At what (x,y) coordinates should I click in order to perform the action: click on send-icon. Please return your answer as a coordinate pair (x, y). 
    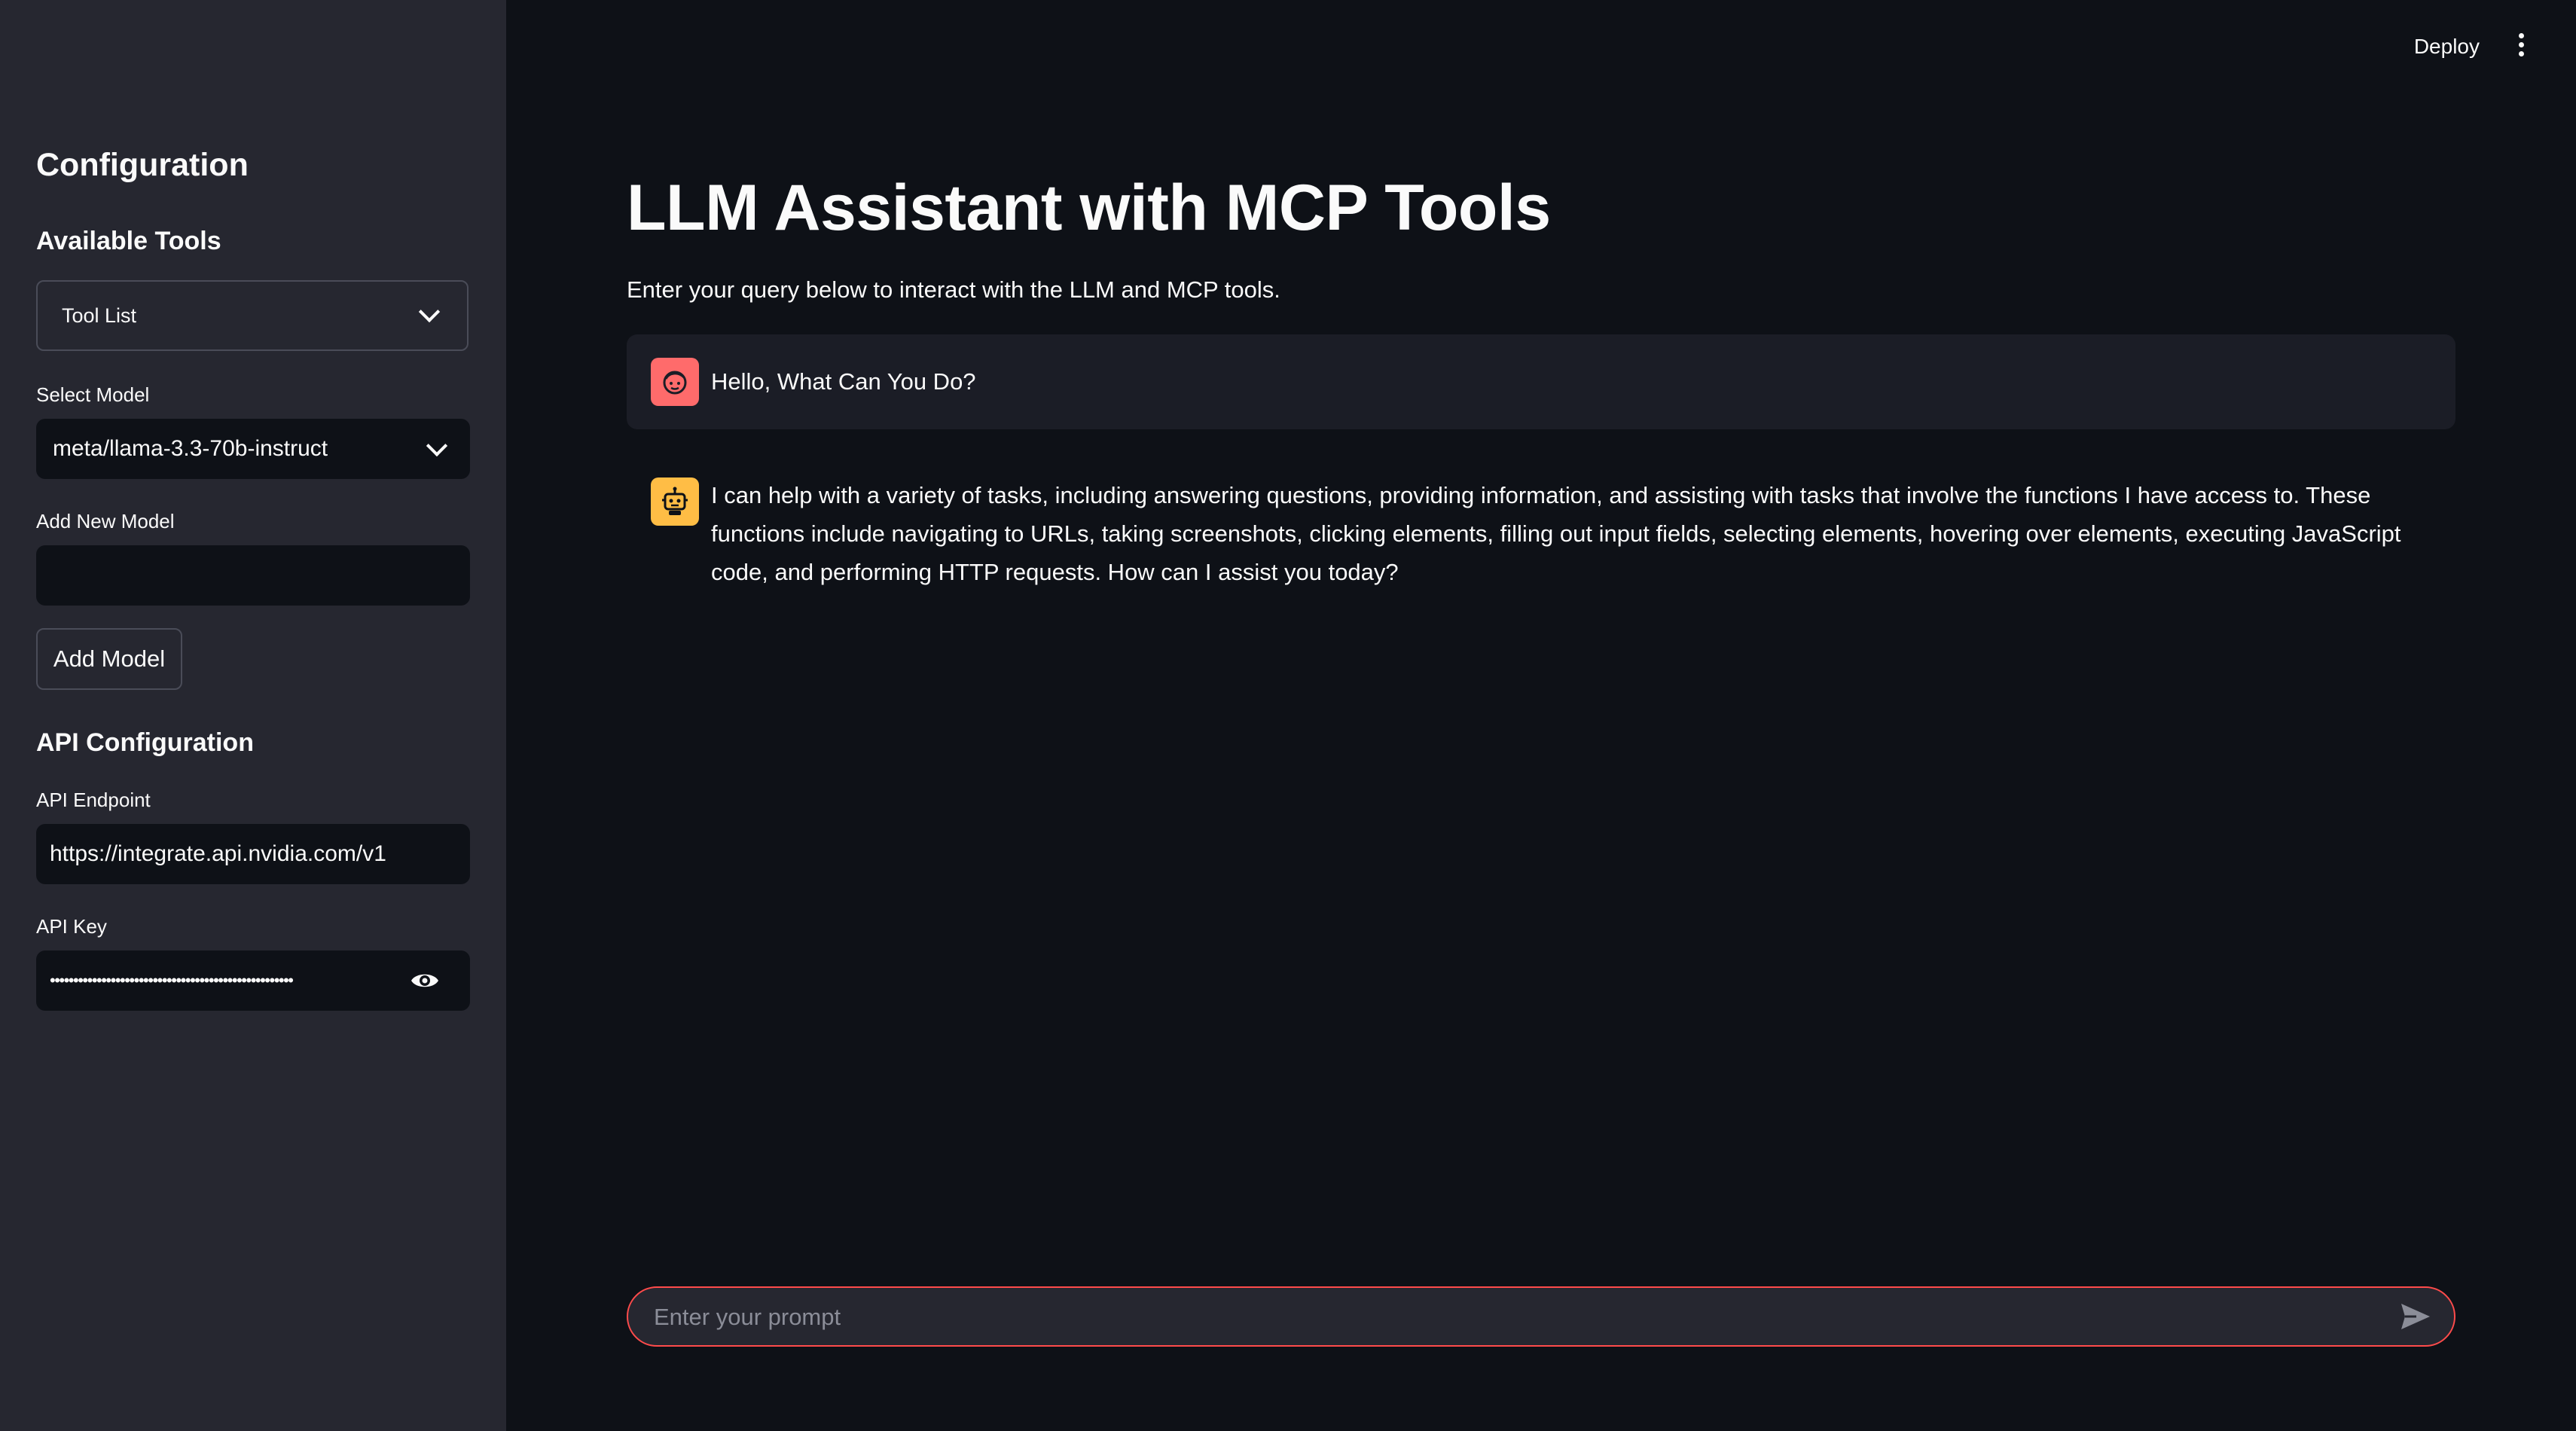
    Looking at the image, I should click on (2415, 1318).